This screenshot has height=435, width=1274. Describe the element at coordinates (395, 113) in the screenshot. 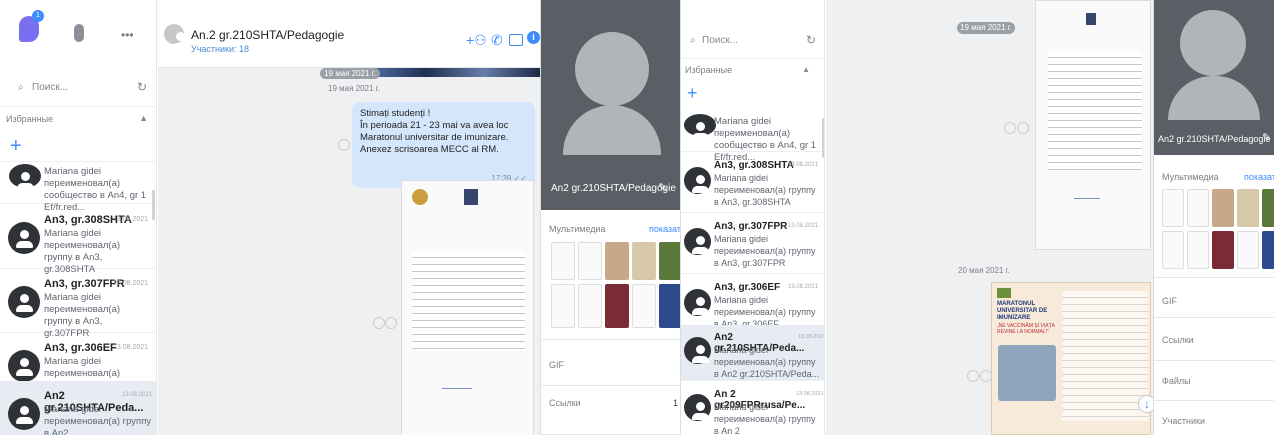

I see `message-line-1: Stimați studenți !` at that location.